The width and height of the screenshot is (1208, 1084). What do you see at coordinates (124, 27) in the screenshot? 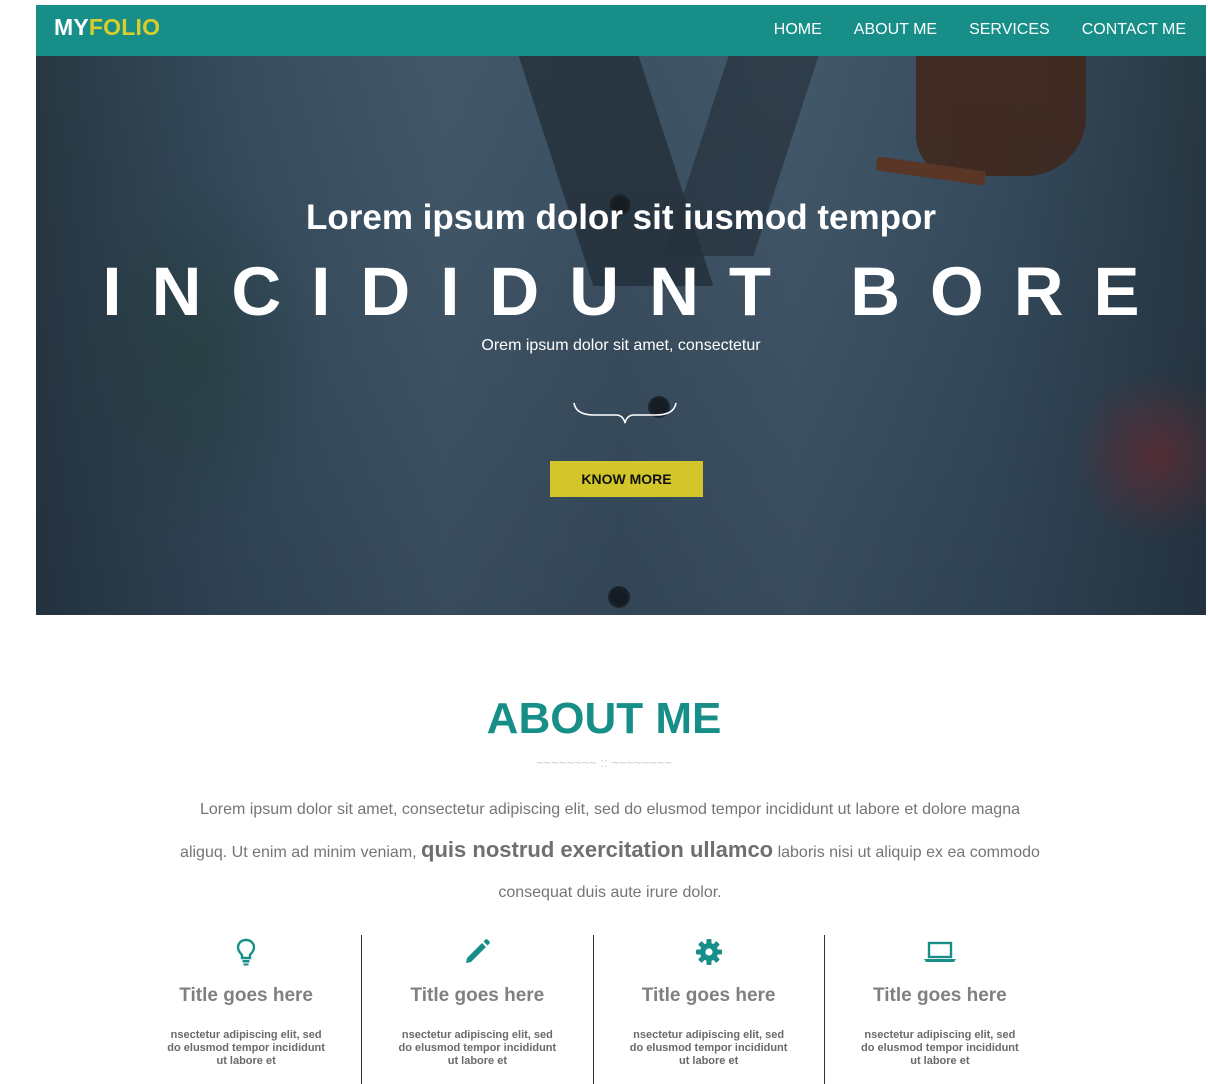
I see `logo-part-folio: FOLIO` at bounding box center [124, 27].